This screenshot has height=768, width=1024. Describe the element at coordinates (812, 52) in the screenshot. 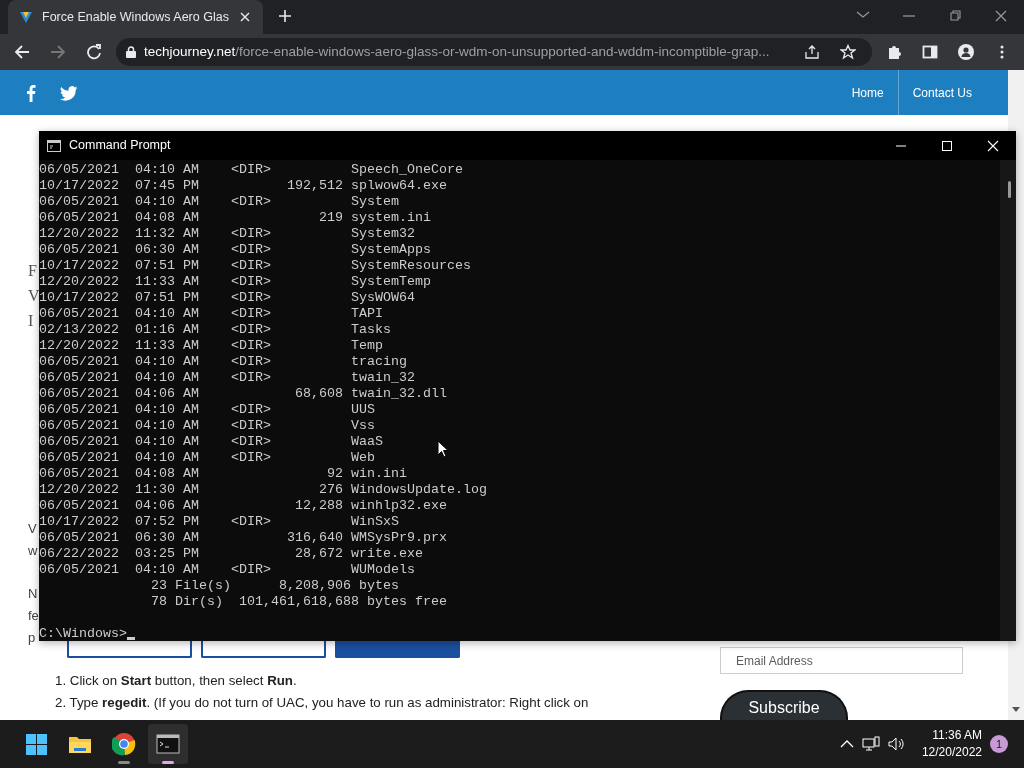

I see `share-icon` at that location.